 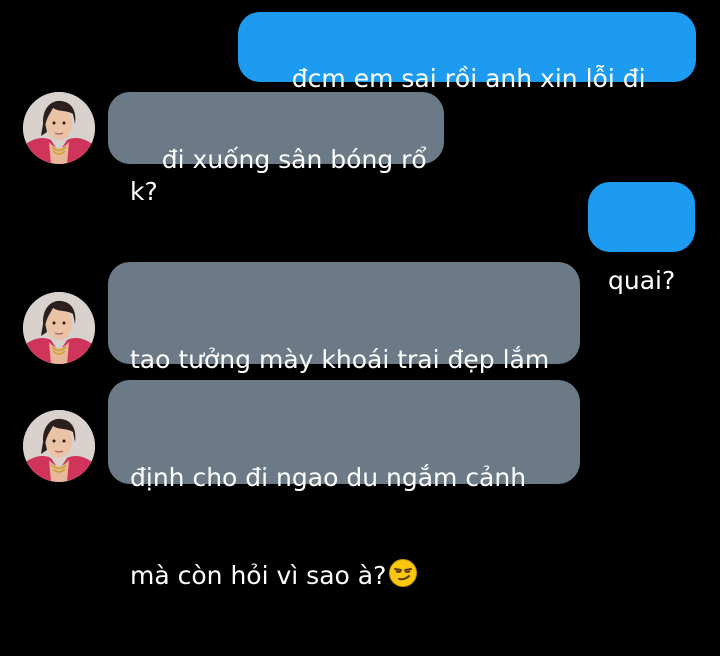 What do you see at coordinates (328, 477) in the screenshot?
I see `message-text-line: định cho đi ngao du ngắm cảnh` at bounding box center [328, 477].